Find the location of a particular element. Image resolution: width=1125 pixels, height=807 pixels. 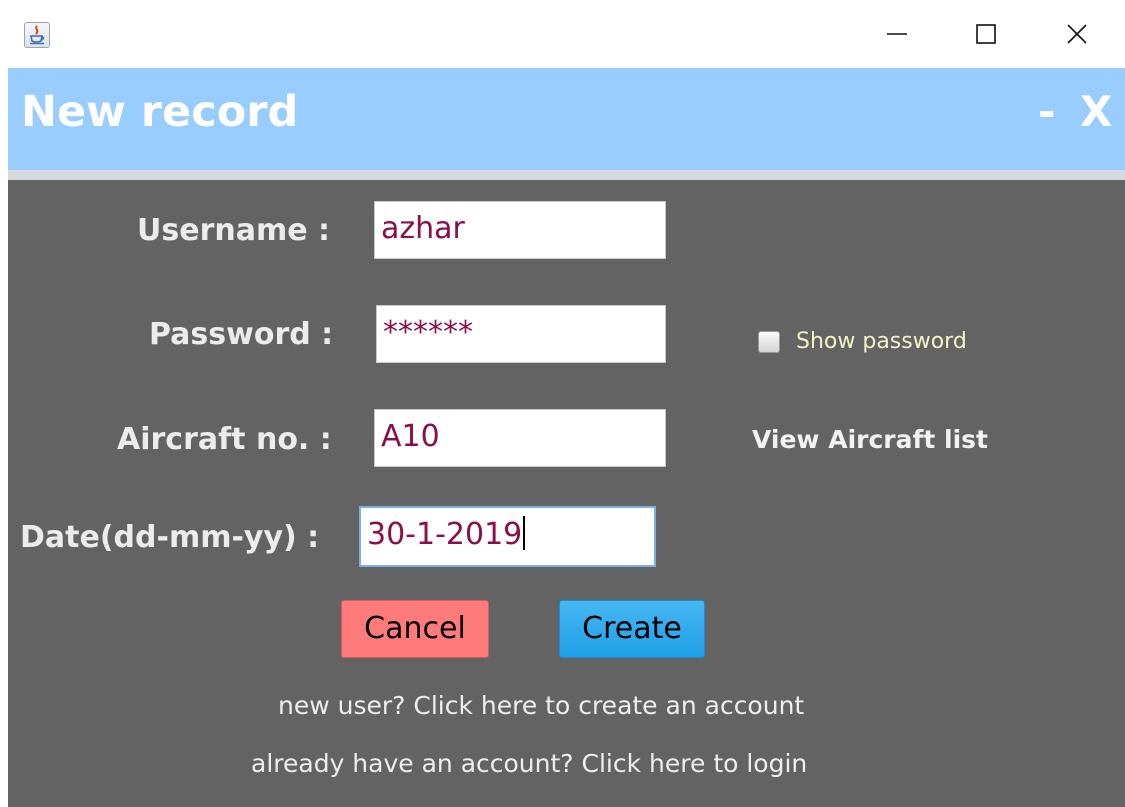

password-label: Password : is located at coordinates (241, 334).